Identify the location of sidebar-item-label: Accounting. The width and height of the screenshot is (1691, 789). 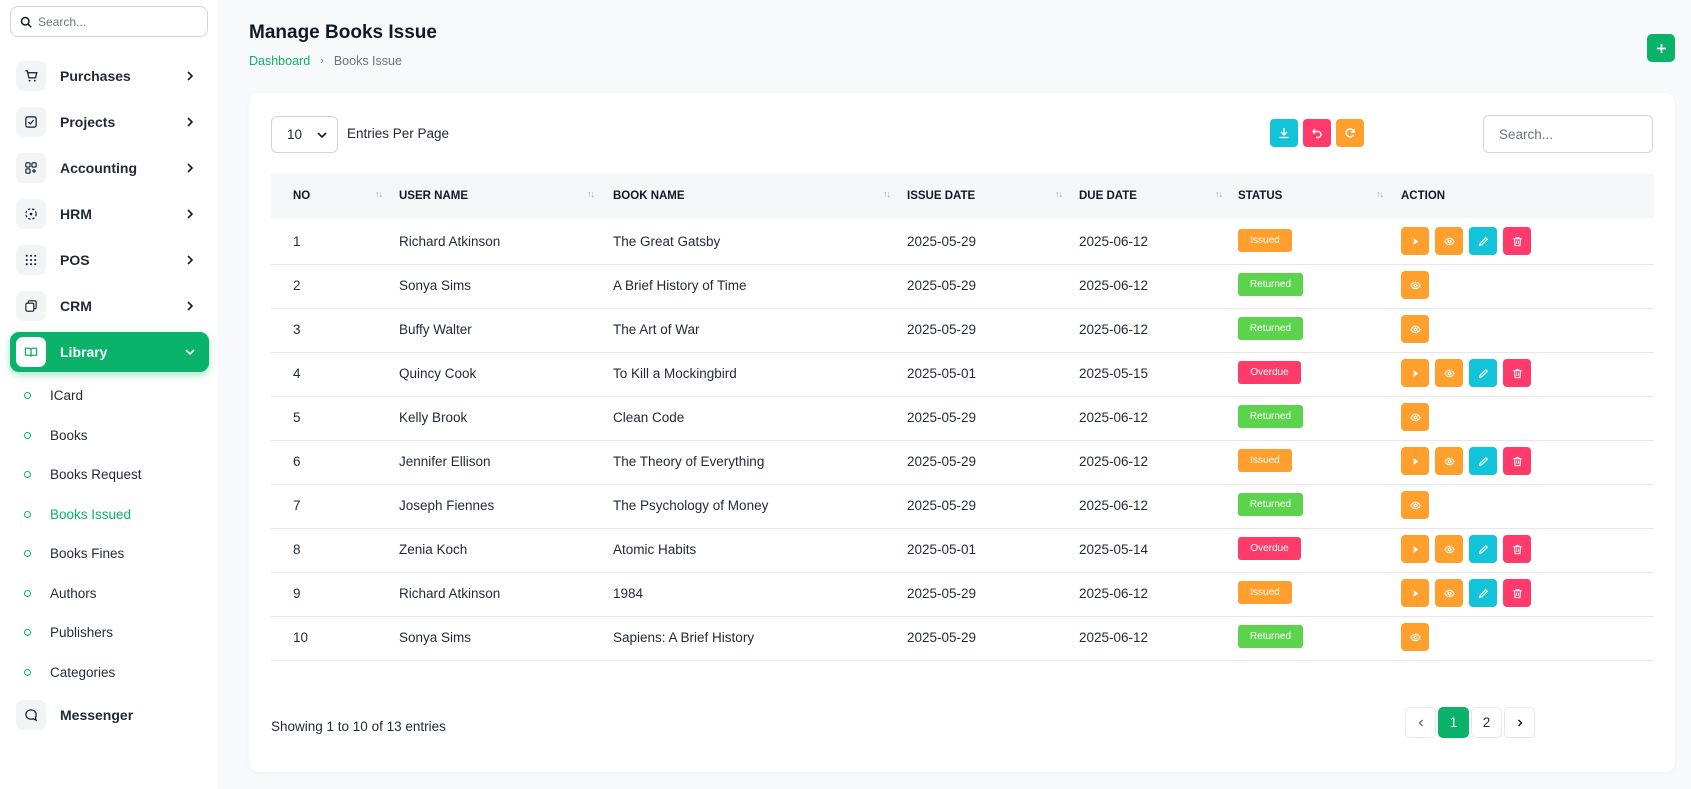
(98, 168).